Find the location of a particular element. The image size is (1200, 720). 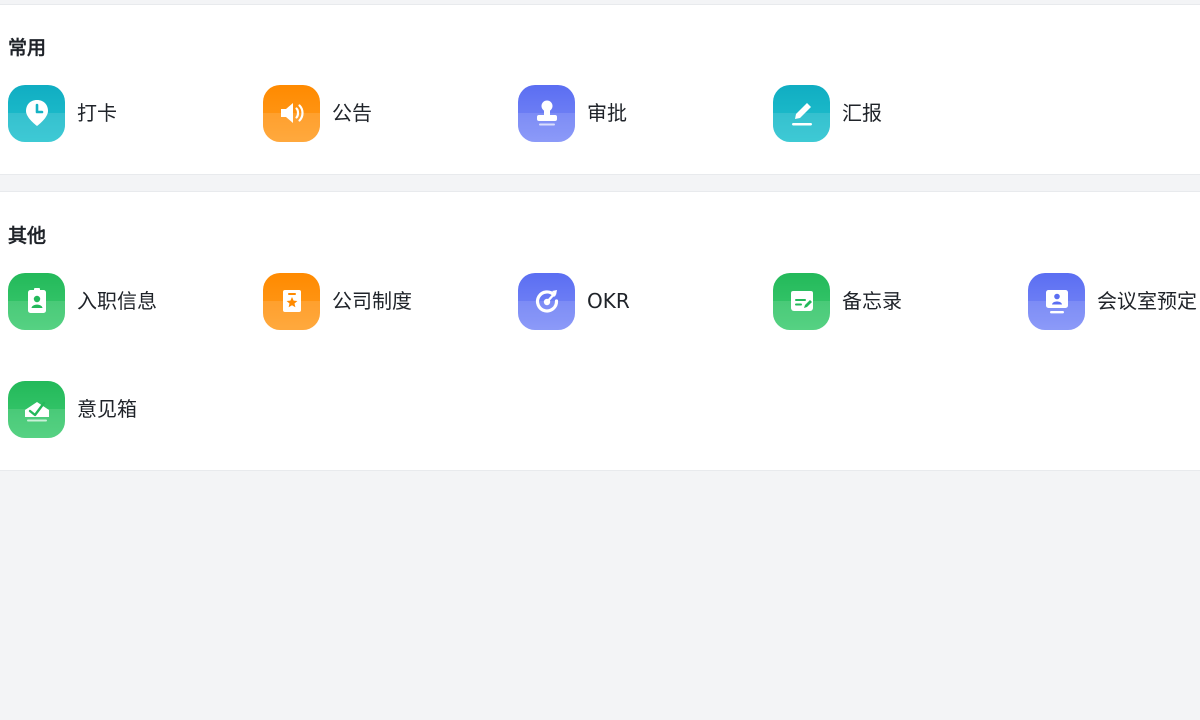

app-okr: OKR is located at coordinates (574, 301).